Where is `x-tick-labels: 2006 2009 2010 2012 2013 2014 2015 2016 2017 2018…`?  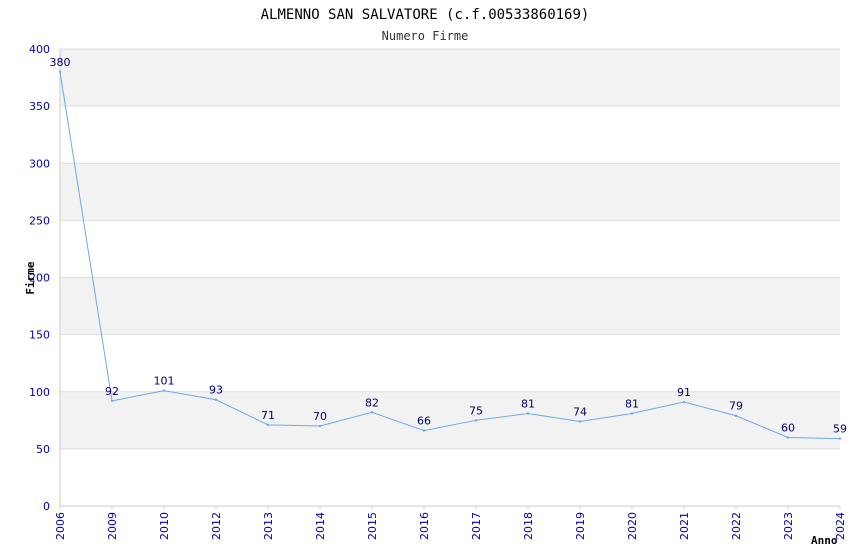
x-tick-labels: 2006 2009 2010 2012 2013 2014 2015 2016 2017 2018… is located at coordinates (450, 526).